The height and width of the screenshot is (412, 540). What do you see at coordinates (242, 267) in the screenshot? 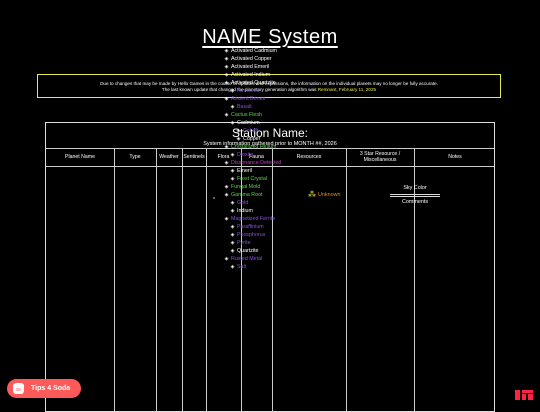
I see `resource-label: Salt` at bounding box center [242, 267].